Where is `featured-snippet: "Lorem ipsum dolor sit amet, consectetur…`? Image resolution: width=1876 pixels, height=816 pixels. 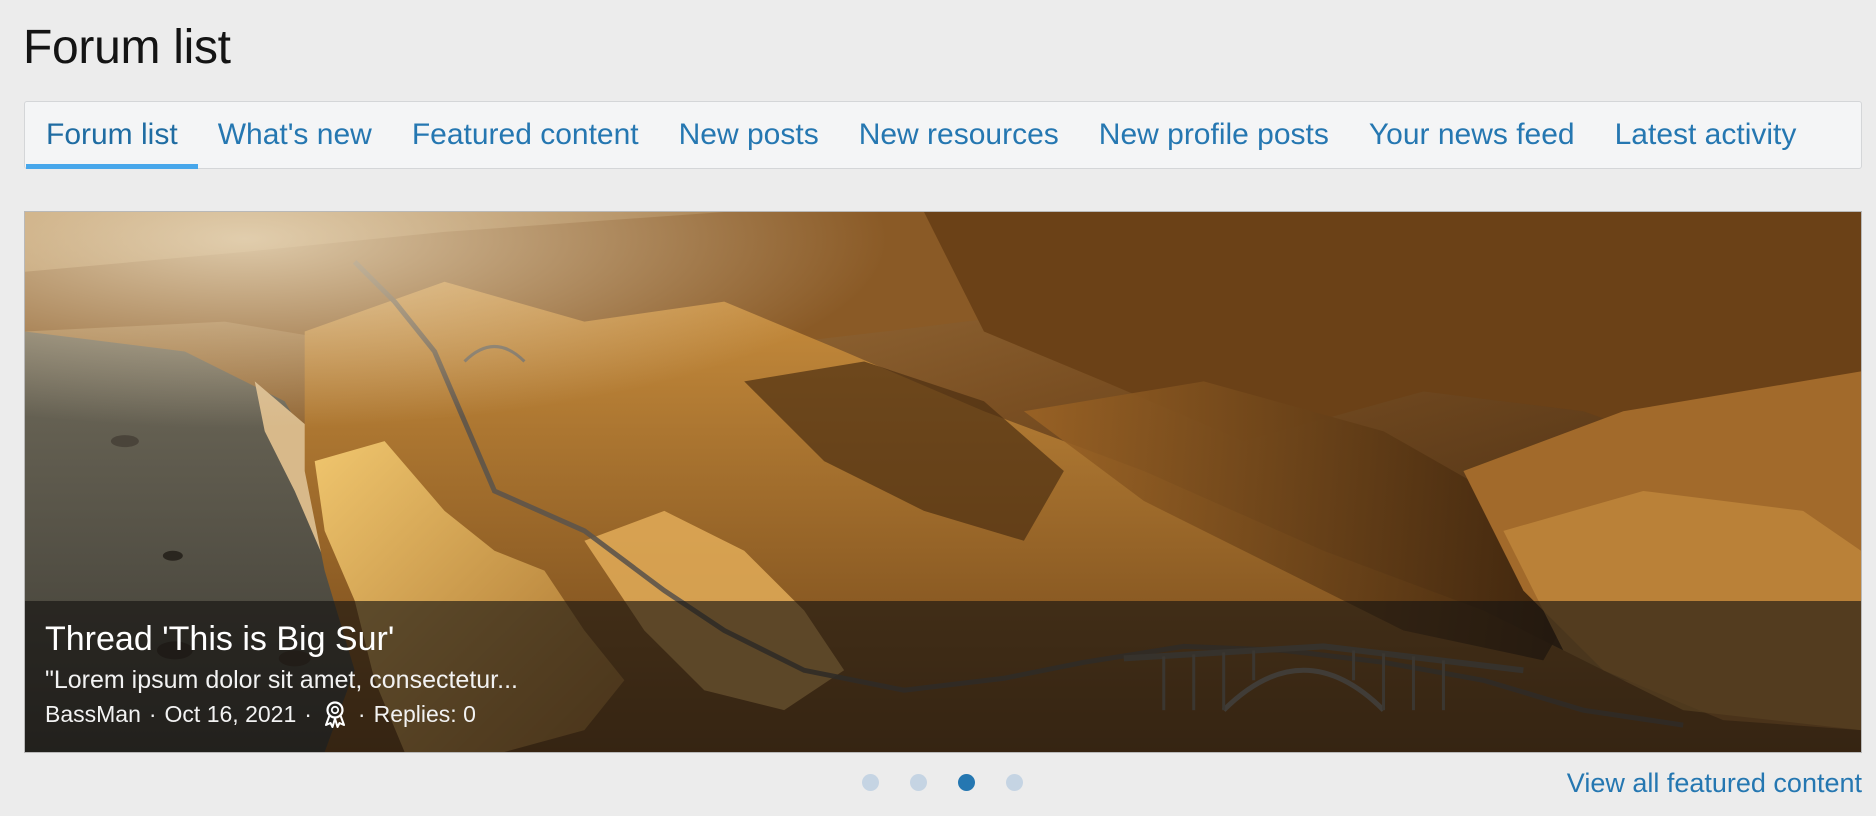
featured-snippet: "Lorem ipsum dolor sit amet, consectetur… is located at coordinates (281, 680).